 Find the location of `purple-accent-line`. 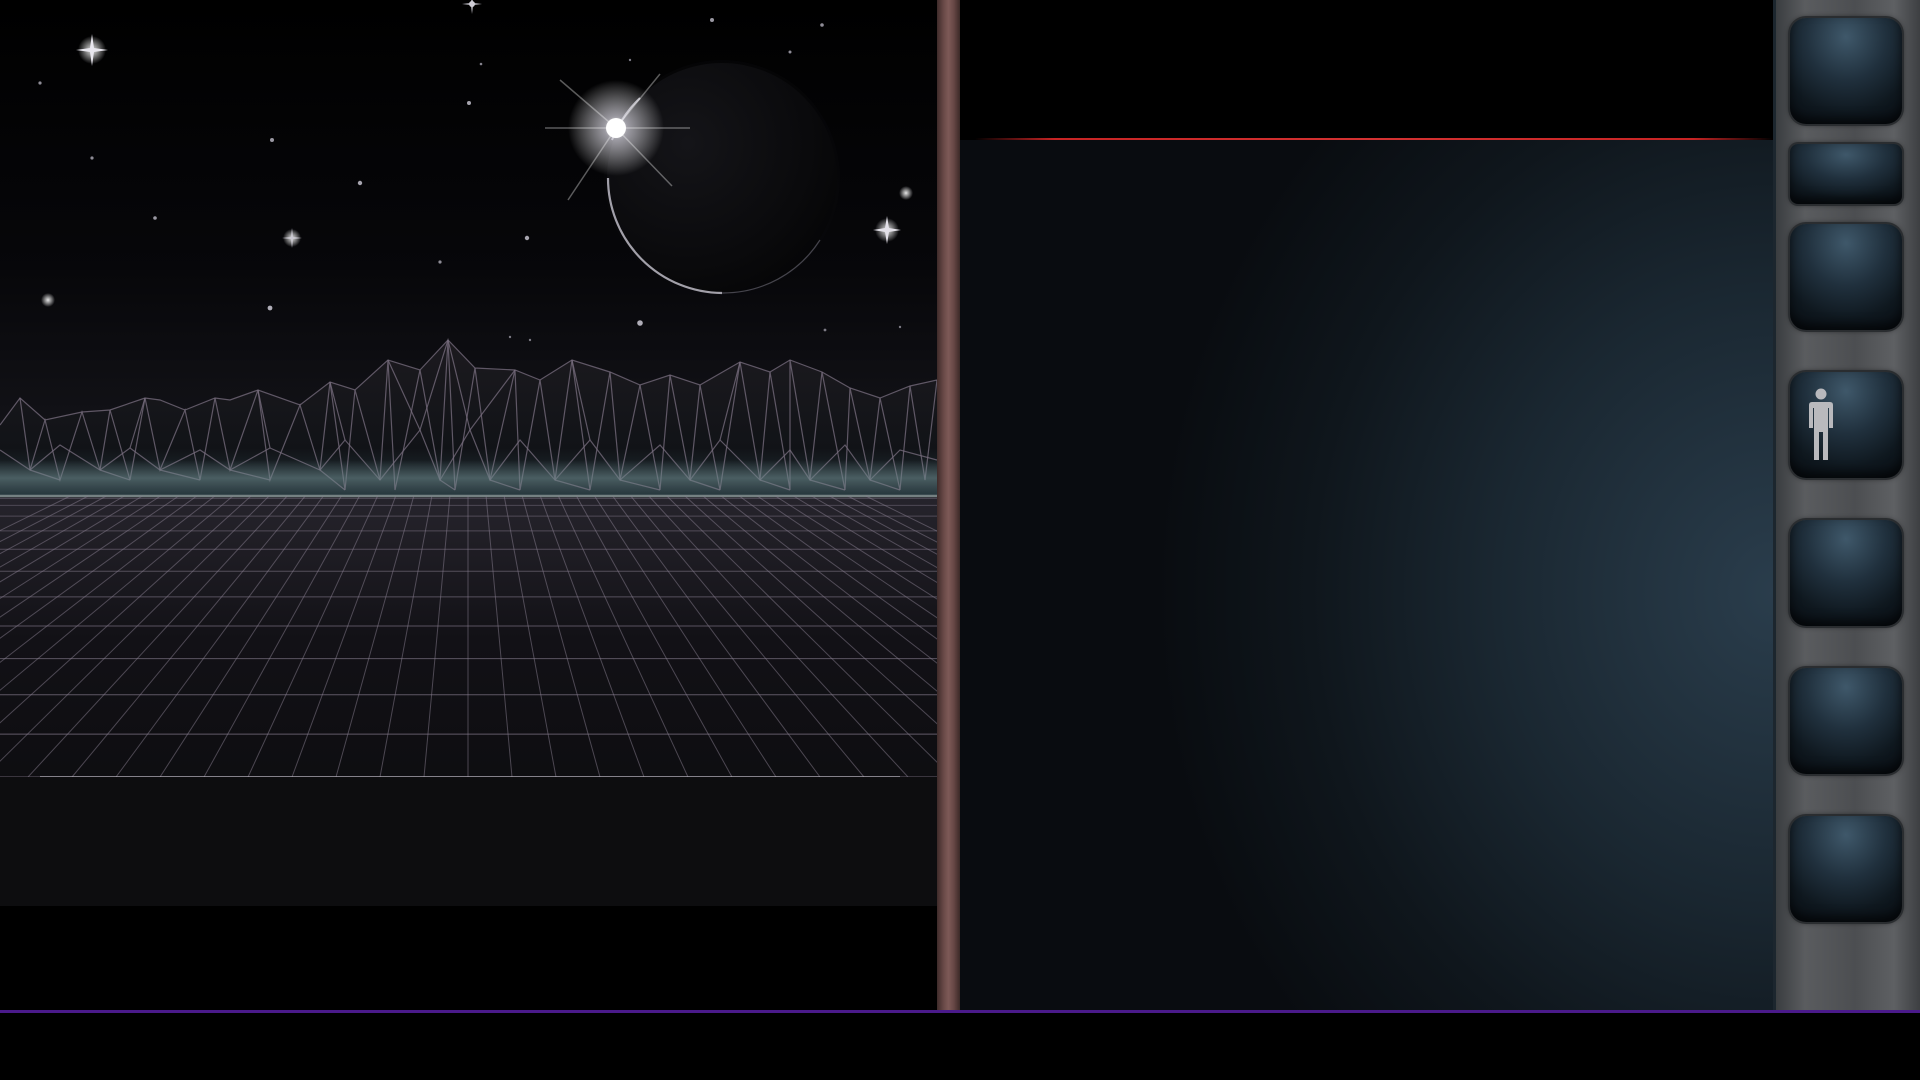

purple-accent-line is located at coordinates (960, 1011).